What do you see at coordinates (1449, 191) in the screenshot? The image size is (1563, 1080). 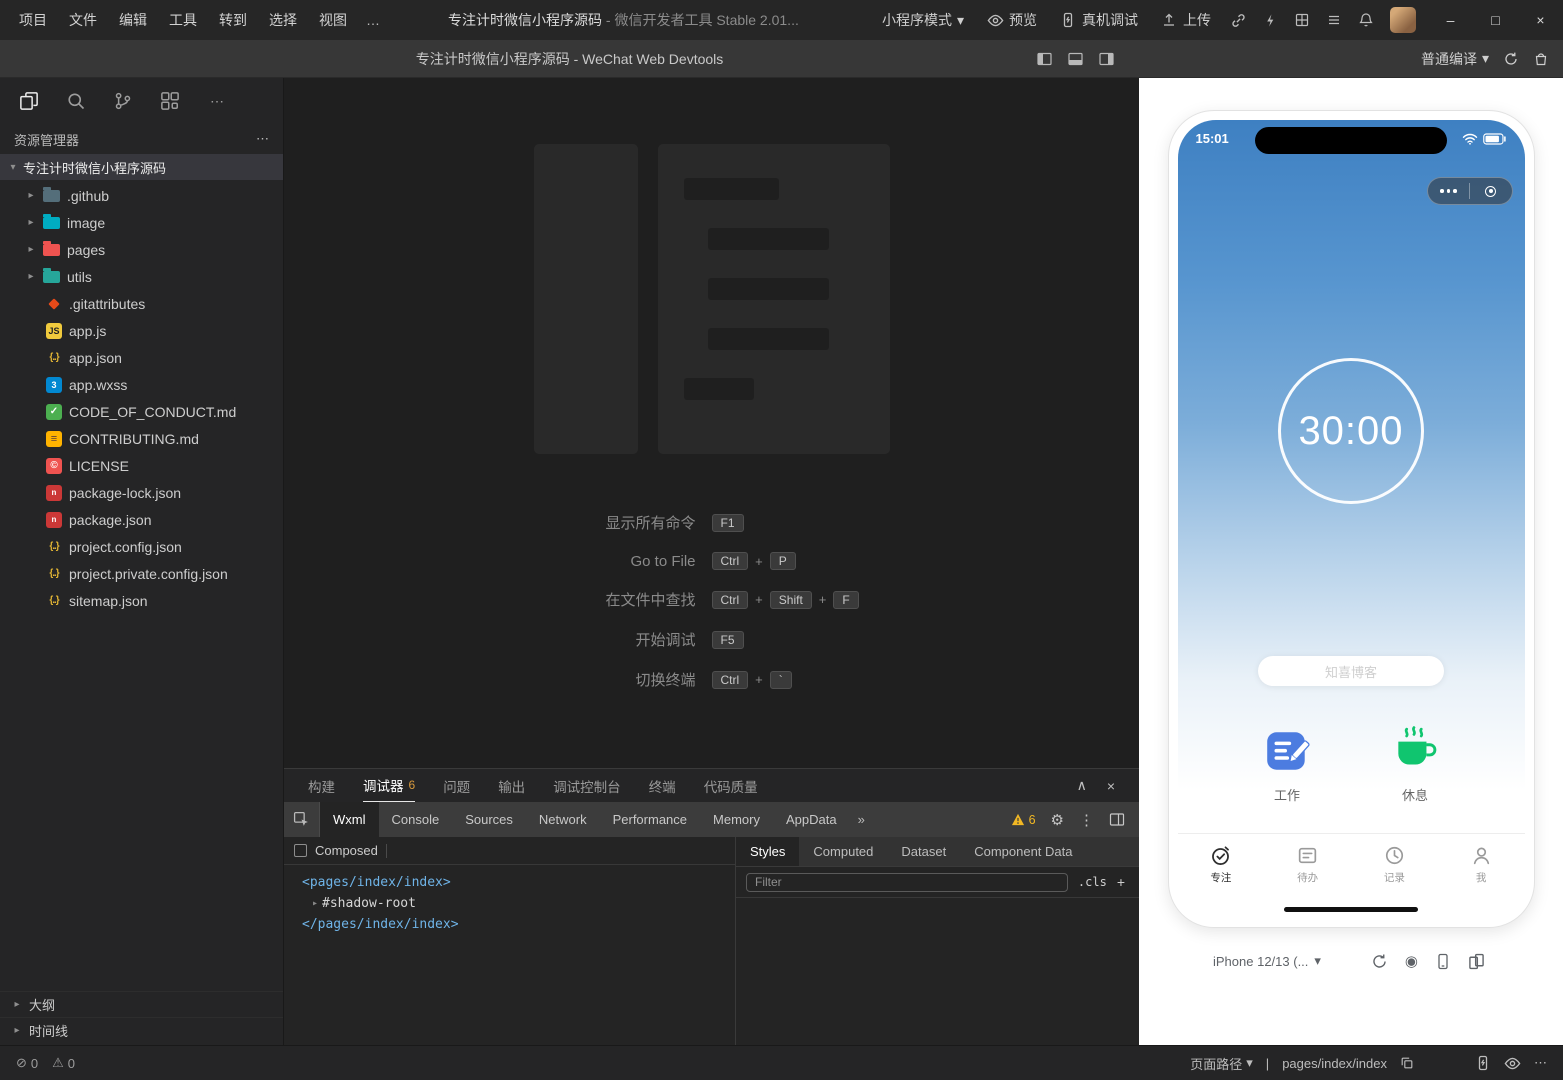 I see `capsule-more-icon` at bounding box center [1449, 191].